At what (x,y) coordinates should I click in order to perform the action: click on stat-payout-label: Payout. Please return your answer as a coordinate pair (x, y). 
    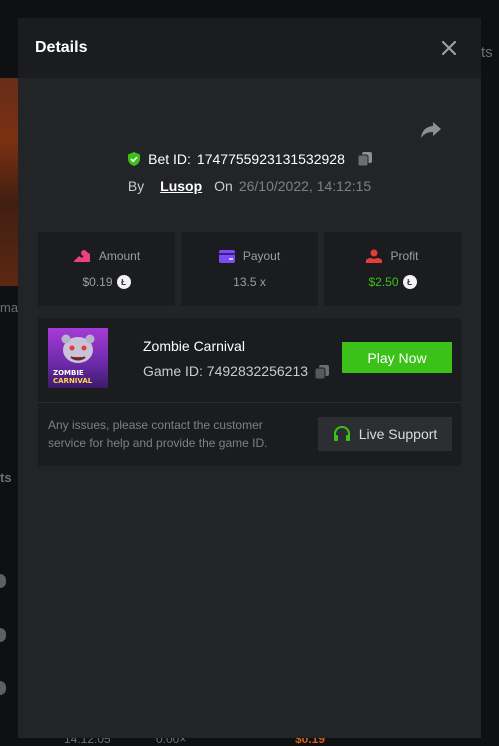
    Looking at the image, I should click on (261, 256).